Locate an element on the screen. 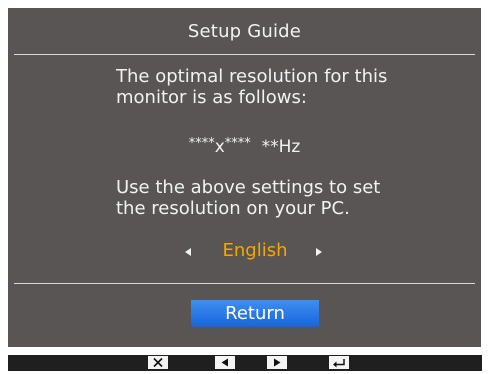 The height and width of the screenshot is (374, 490). title-divider is located at coordinates (244, 54).